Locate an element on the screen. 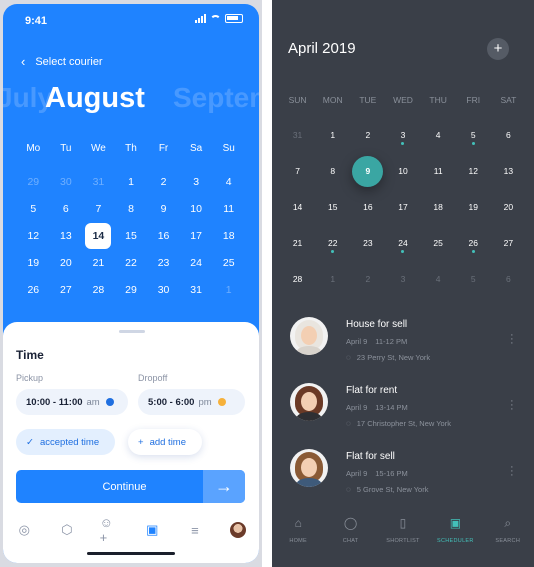  tab-scheduler: ▣ SCHEDULER is located at coordinates (455, 536).